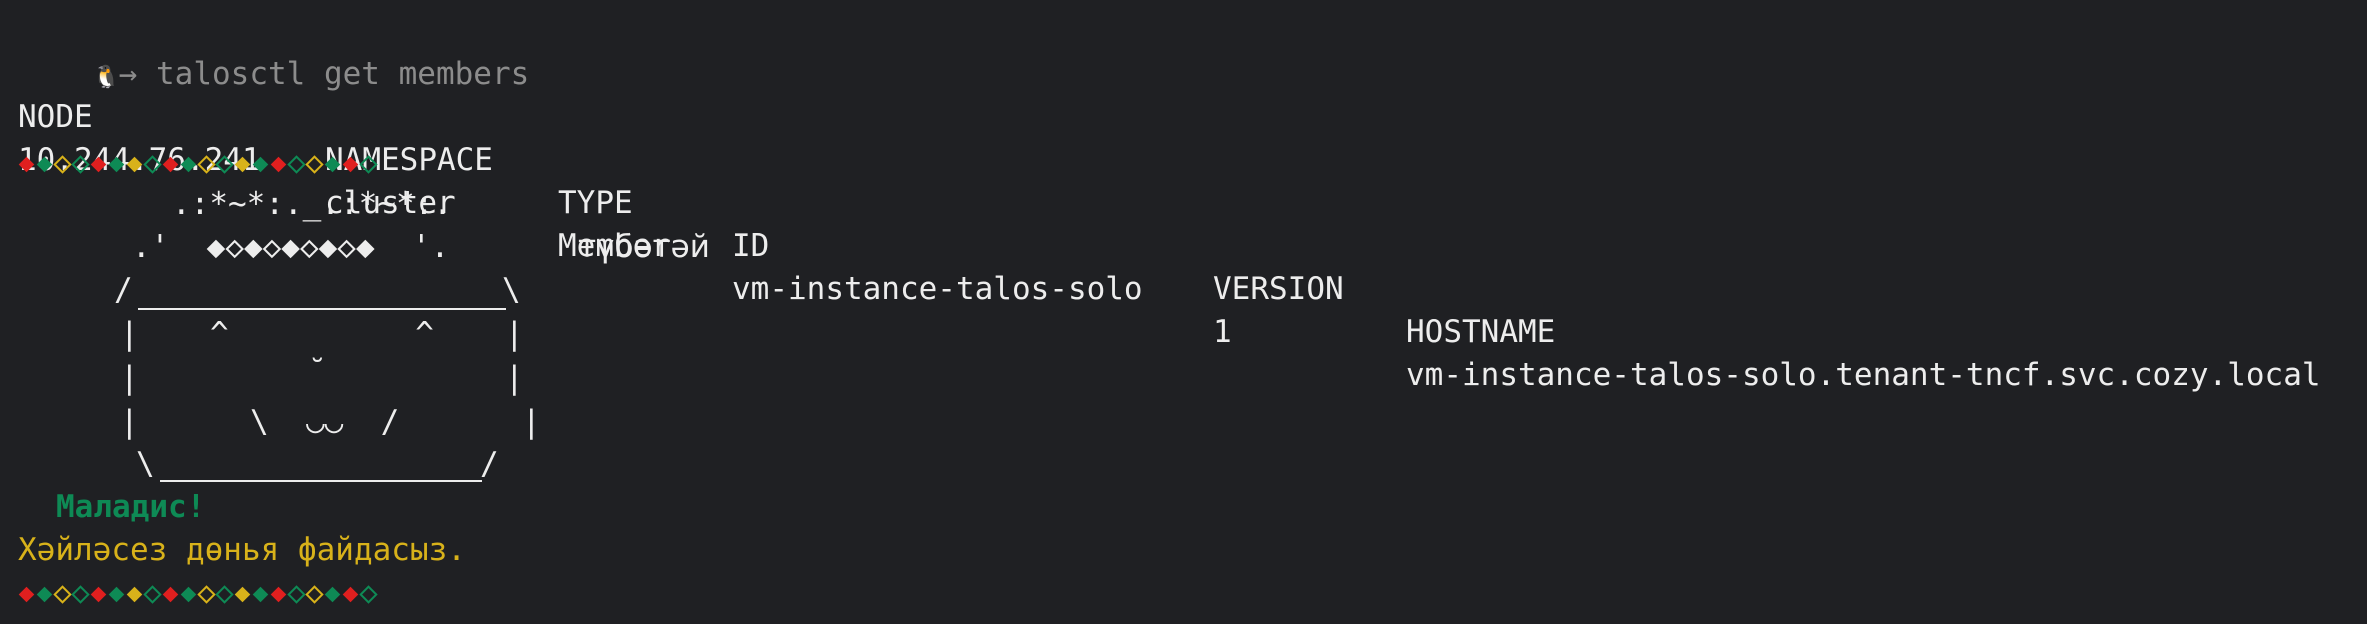 This screenshot has height=624, width=2367. I want to click on art-face-left-1: |, so click(129, 334).